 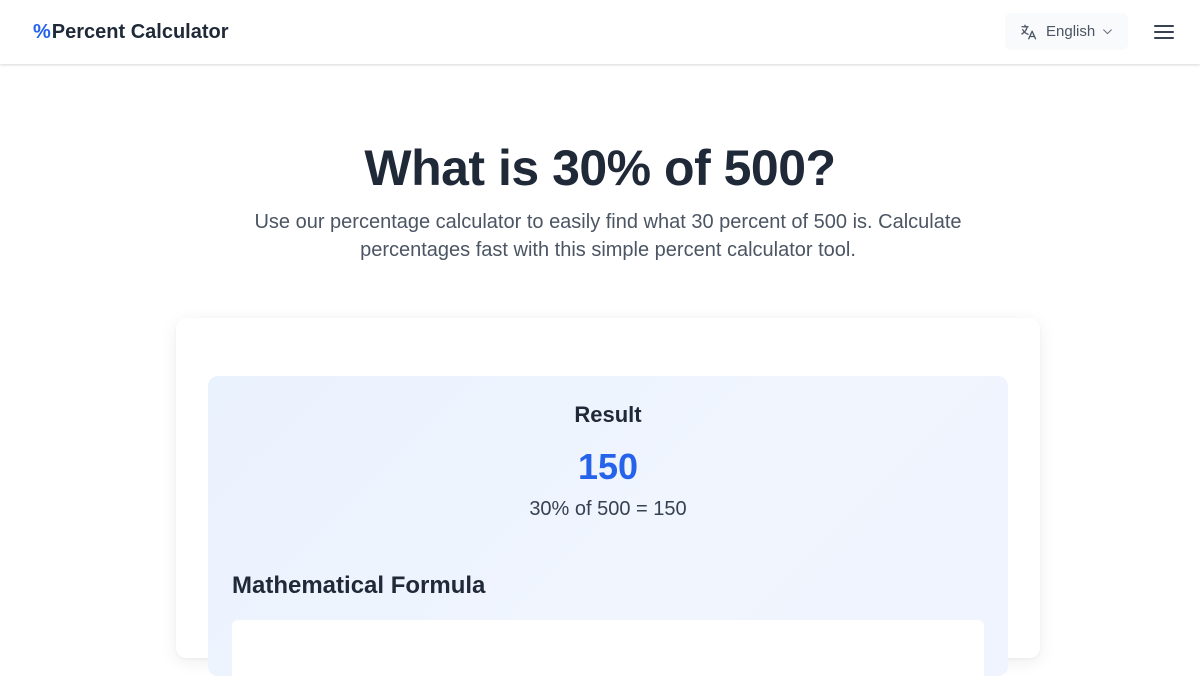 I want to click on formula-heading: Mathematical Formula, so click(x=359, y=585).